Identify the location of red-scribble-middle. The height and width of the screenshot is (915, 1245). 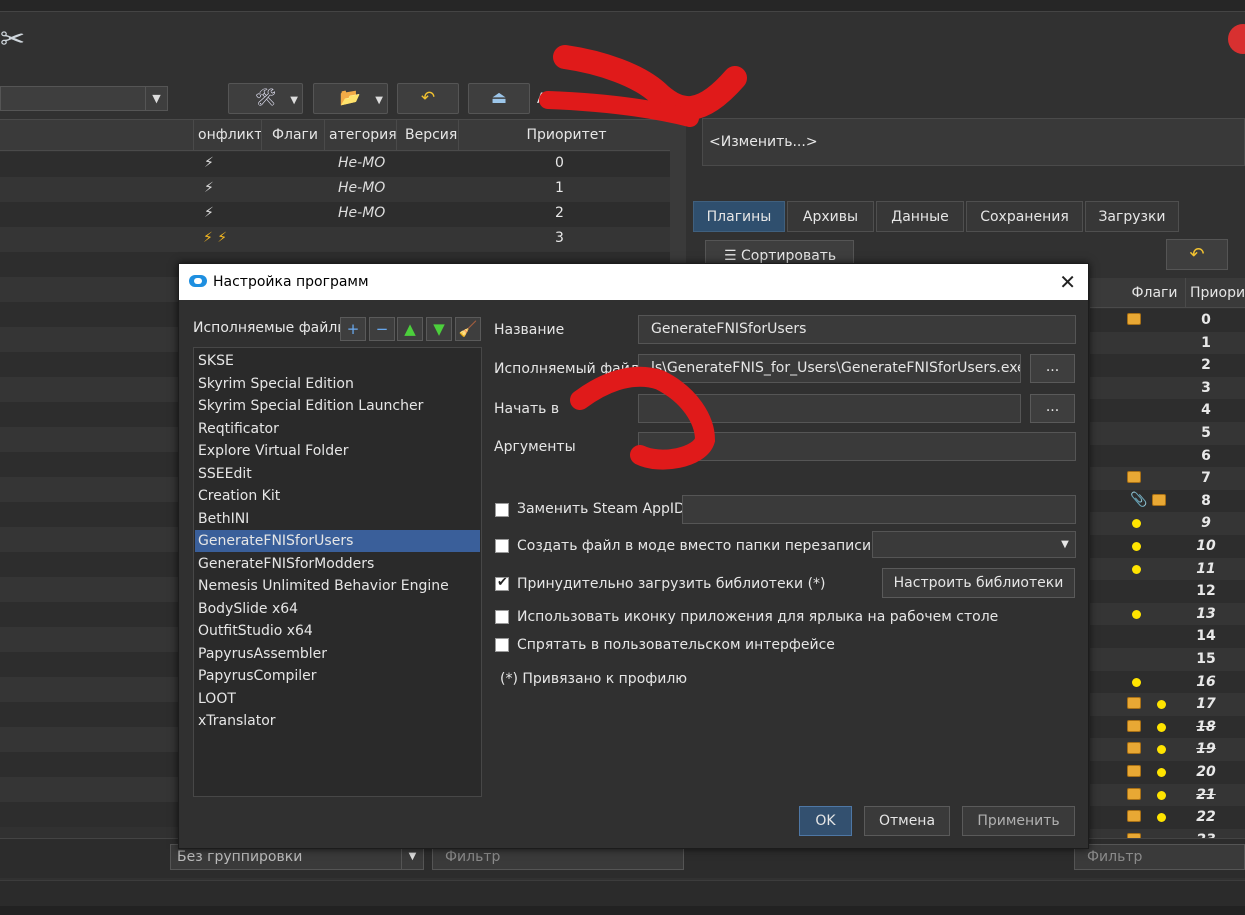
(643, 418).